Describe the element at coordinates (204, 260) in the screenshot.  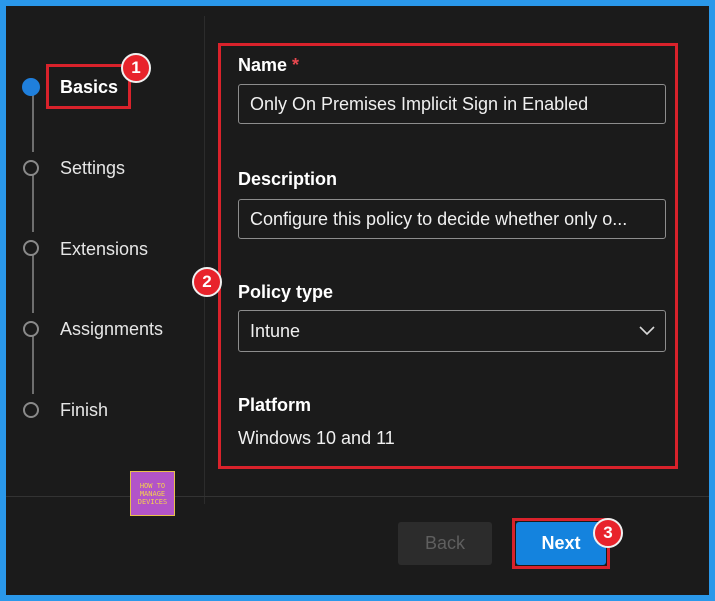
I see `sidebar-divider` at that location.